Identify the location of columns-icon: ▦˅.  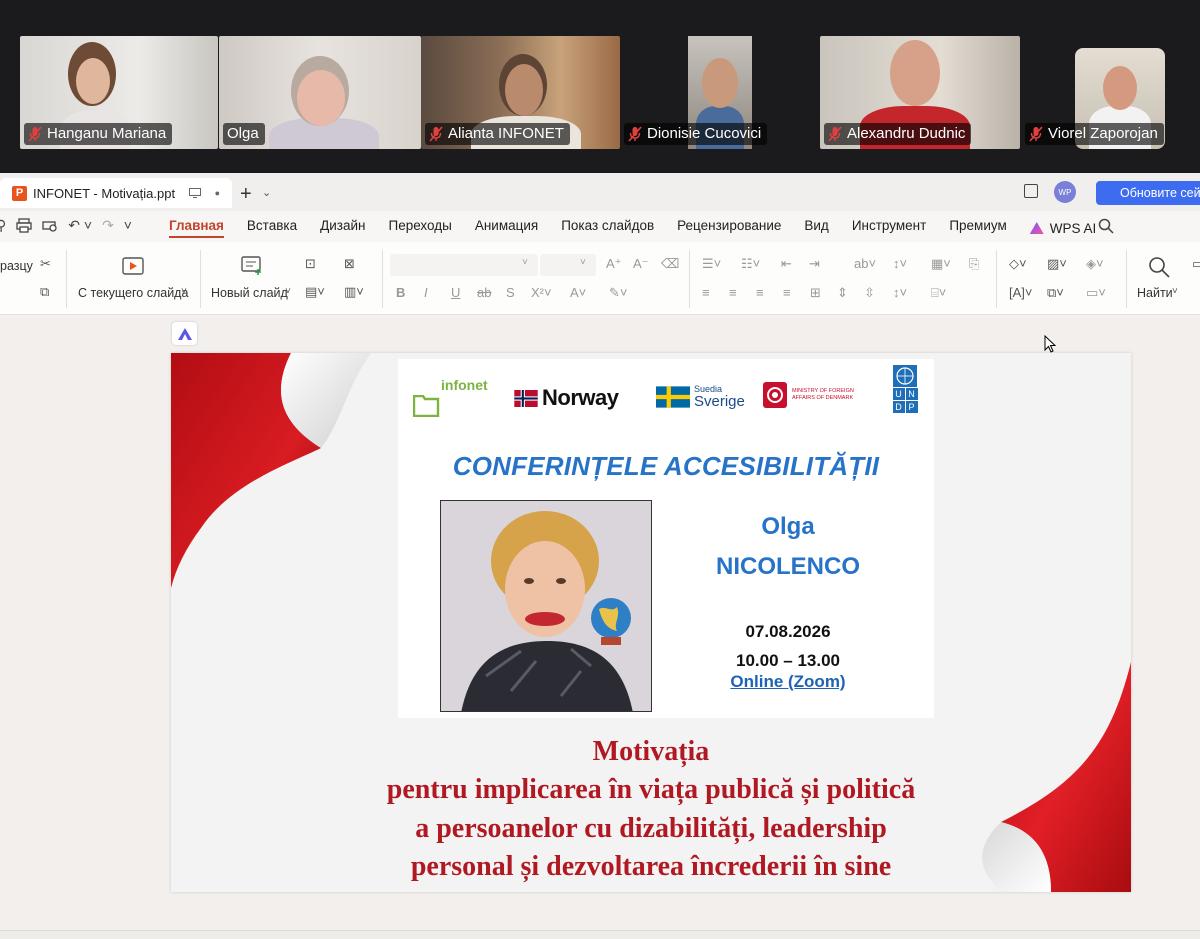
(941, 264).